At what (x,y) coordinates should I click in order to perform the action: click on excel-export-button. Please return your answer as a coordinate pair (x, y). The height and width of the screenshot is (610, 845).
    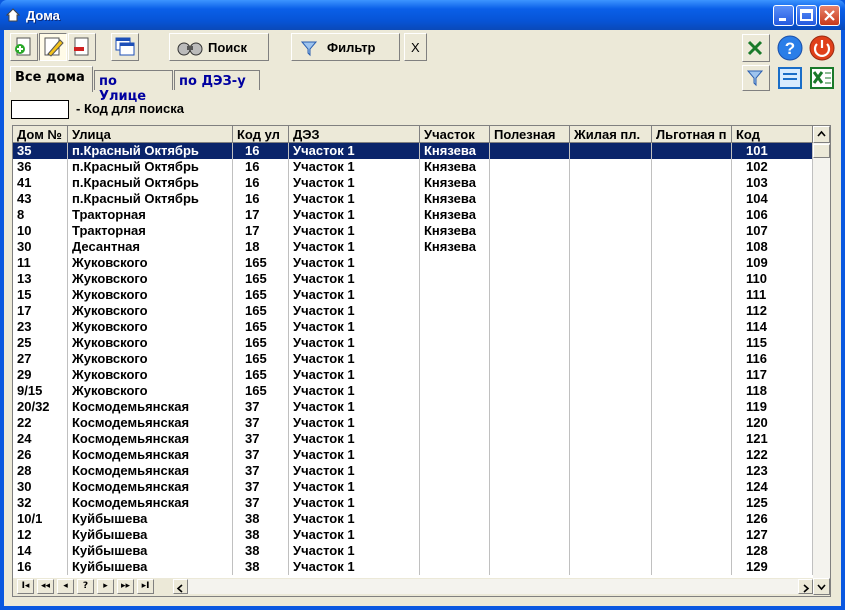
    Looking at the image, I should click on (756, 48).